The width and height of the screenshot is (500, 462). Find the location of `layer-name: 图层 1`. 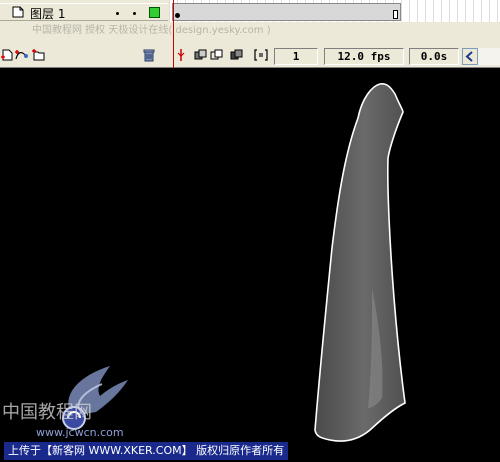

layer-name: 图层 1 is located at coordinates (47, 13).